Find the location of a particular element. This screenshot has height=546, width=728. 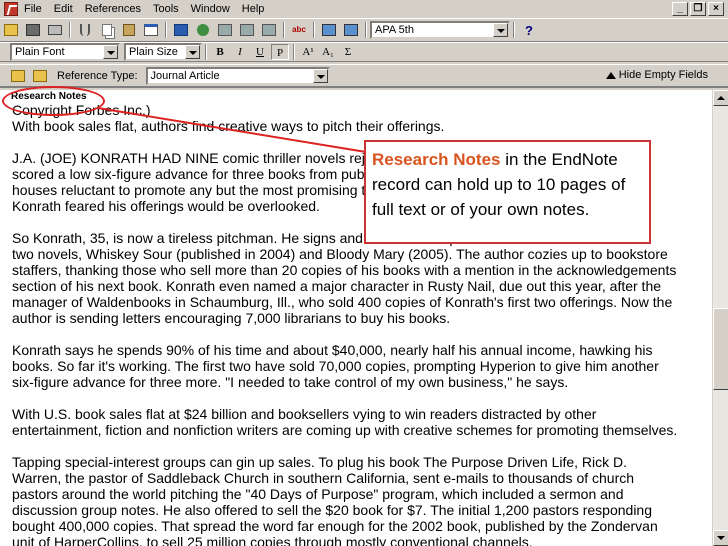

paste-icon is located at coordinates (129, 30).